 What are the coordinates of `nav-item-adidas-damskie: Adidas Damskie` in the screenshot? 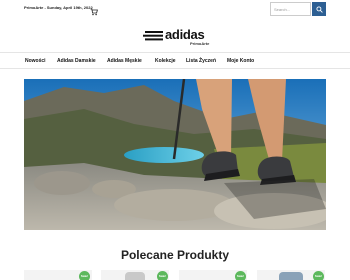 It's located at (76, 61).